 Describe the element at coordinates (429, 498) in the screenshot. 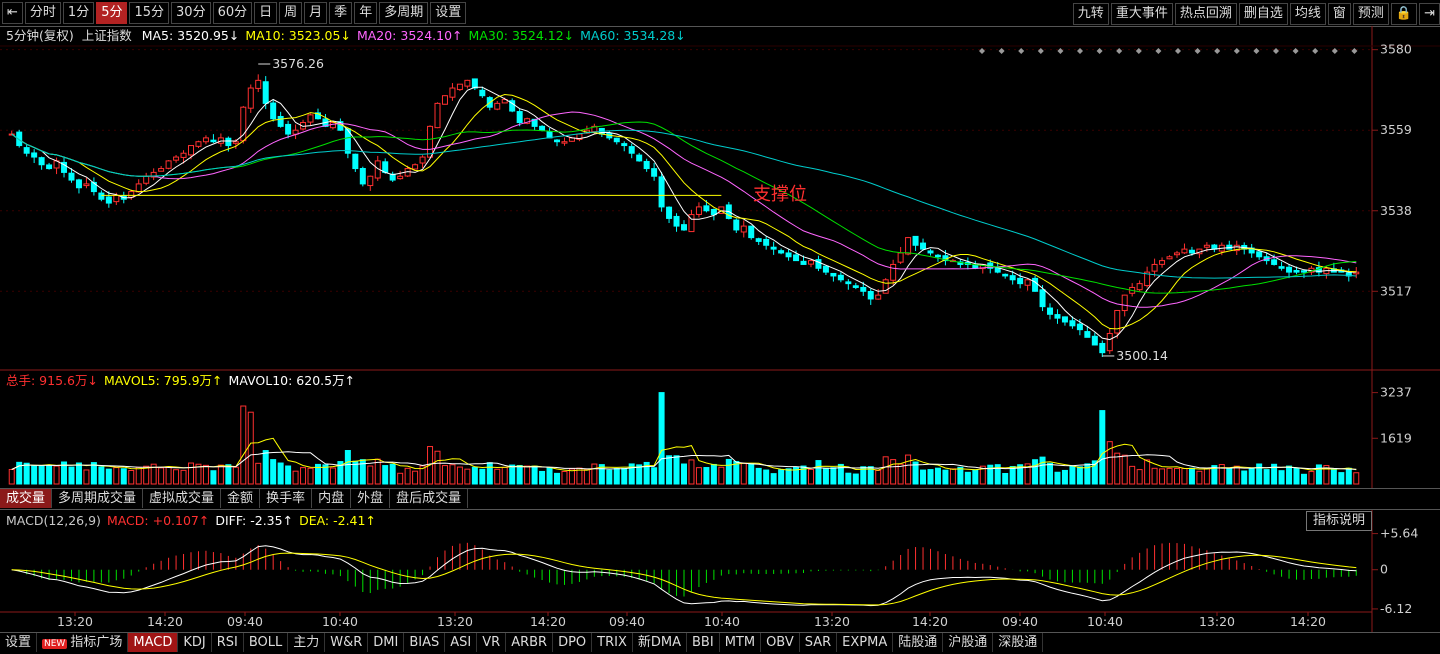

I see `volume-tab: 盘后成交量` at that location.